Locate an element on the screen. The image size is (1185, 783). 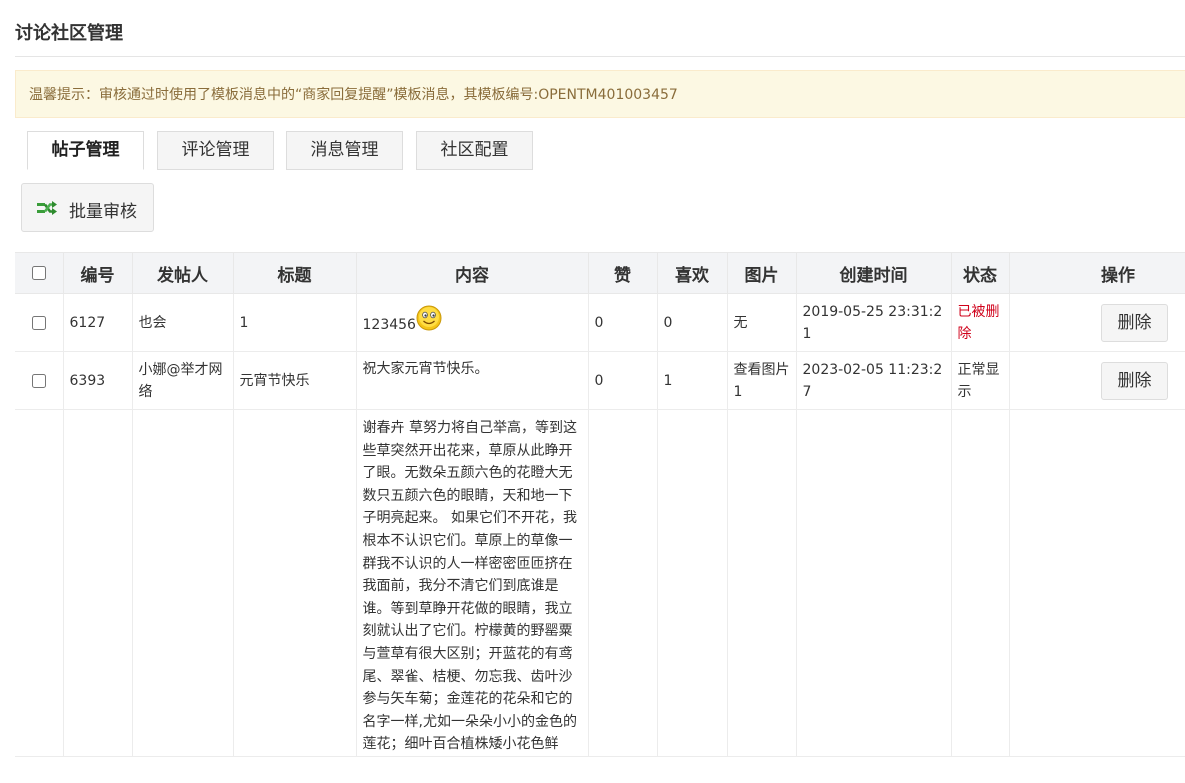
shuffle-arrows-icon is located at coordinates (47, 208).